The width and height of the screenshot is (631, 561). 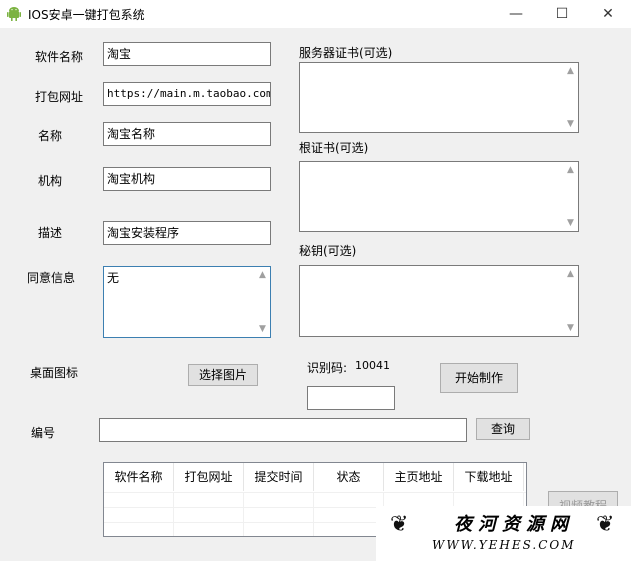 I want to click on package-url-input: https://main.m.taobao.com/, so click(x=187, y=94).